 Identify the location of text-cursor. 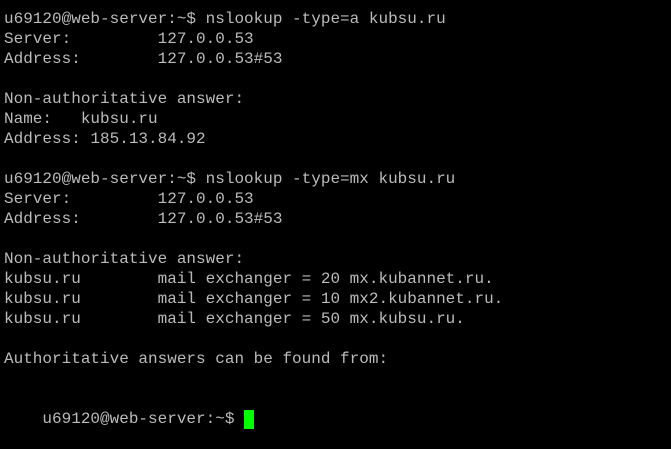
(249, 419).